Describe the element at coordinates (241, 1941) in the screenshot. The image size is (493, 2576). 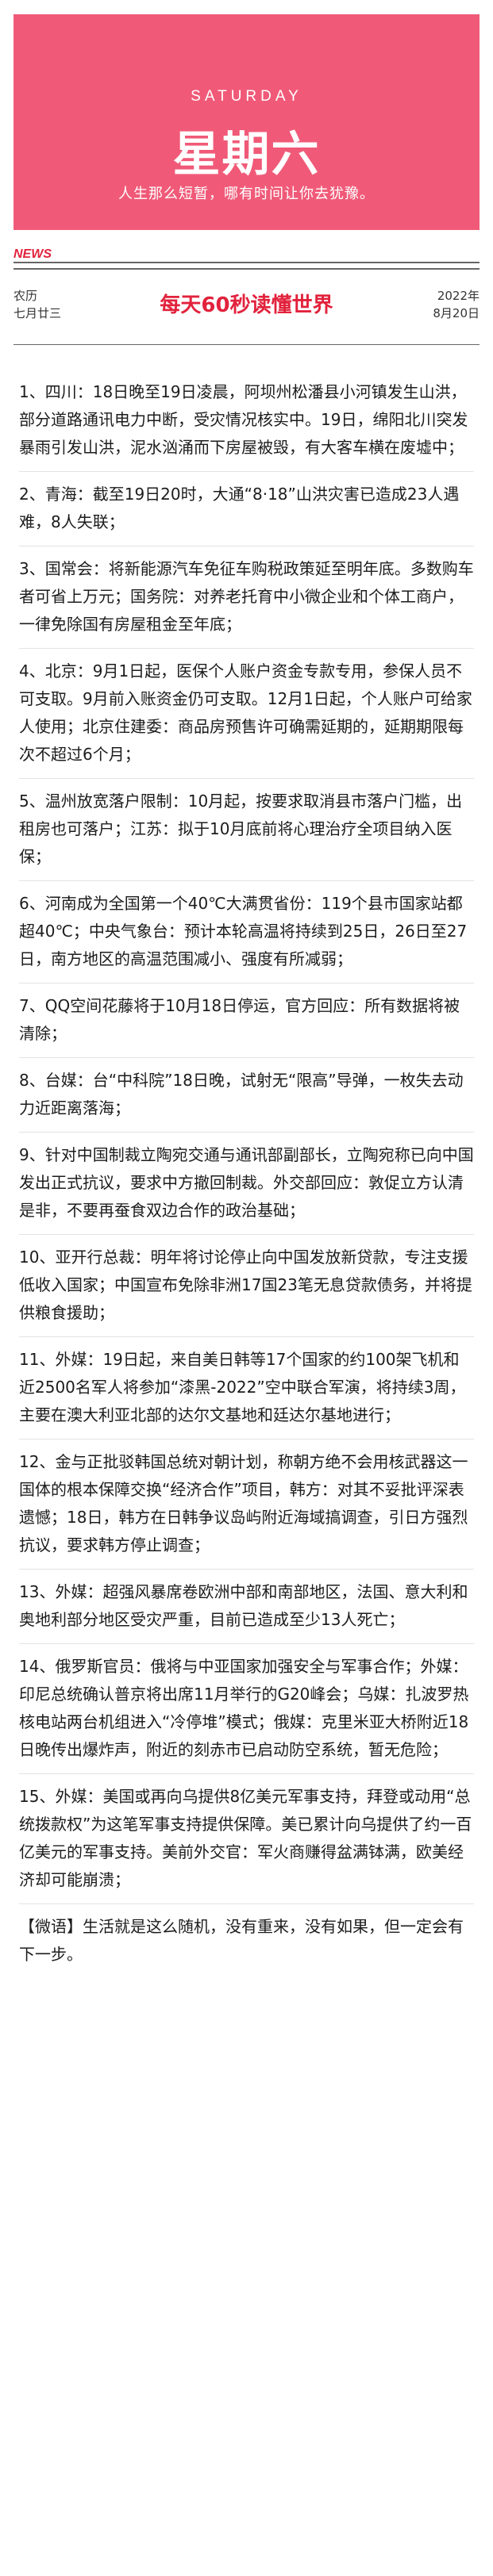
I see `daily-quote: 【微语】生活就是这么随机，没有重来，没有如果，但一定会有下一步。` at that location.